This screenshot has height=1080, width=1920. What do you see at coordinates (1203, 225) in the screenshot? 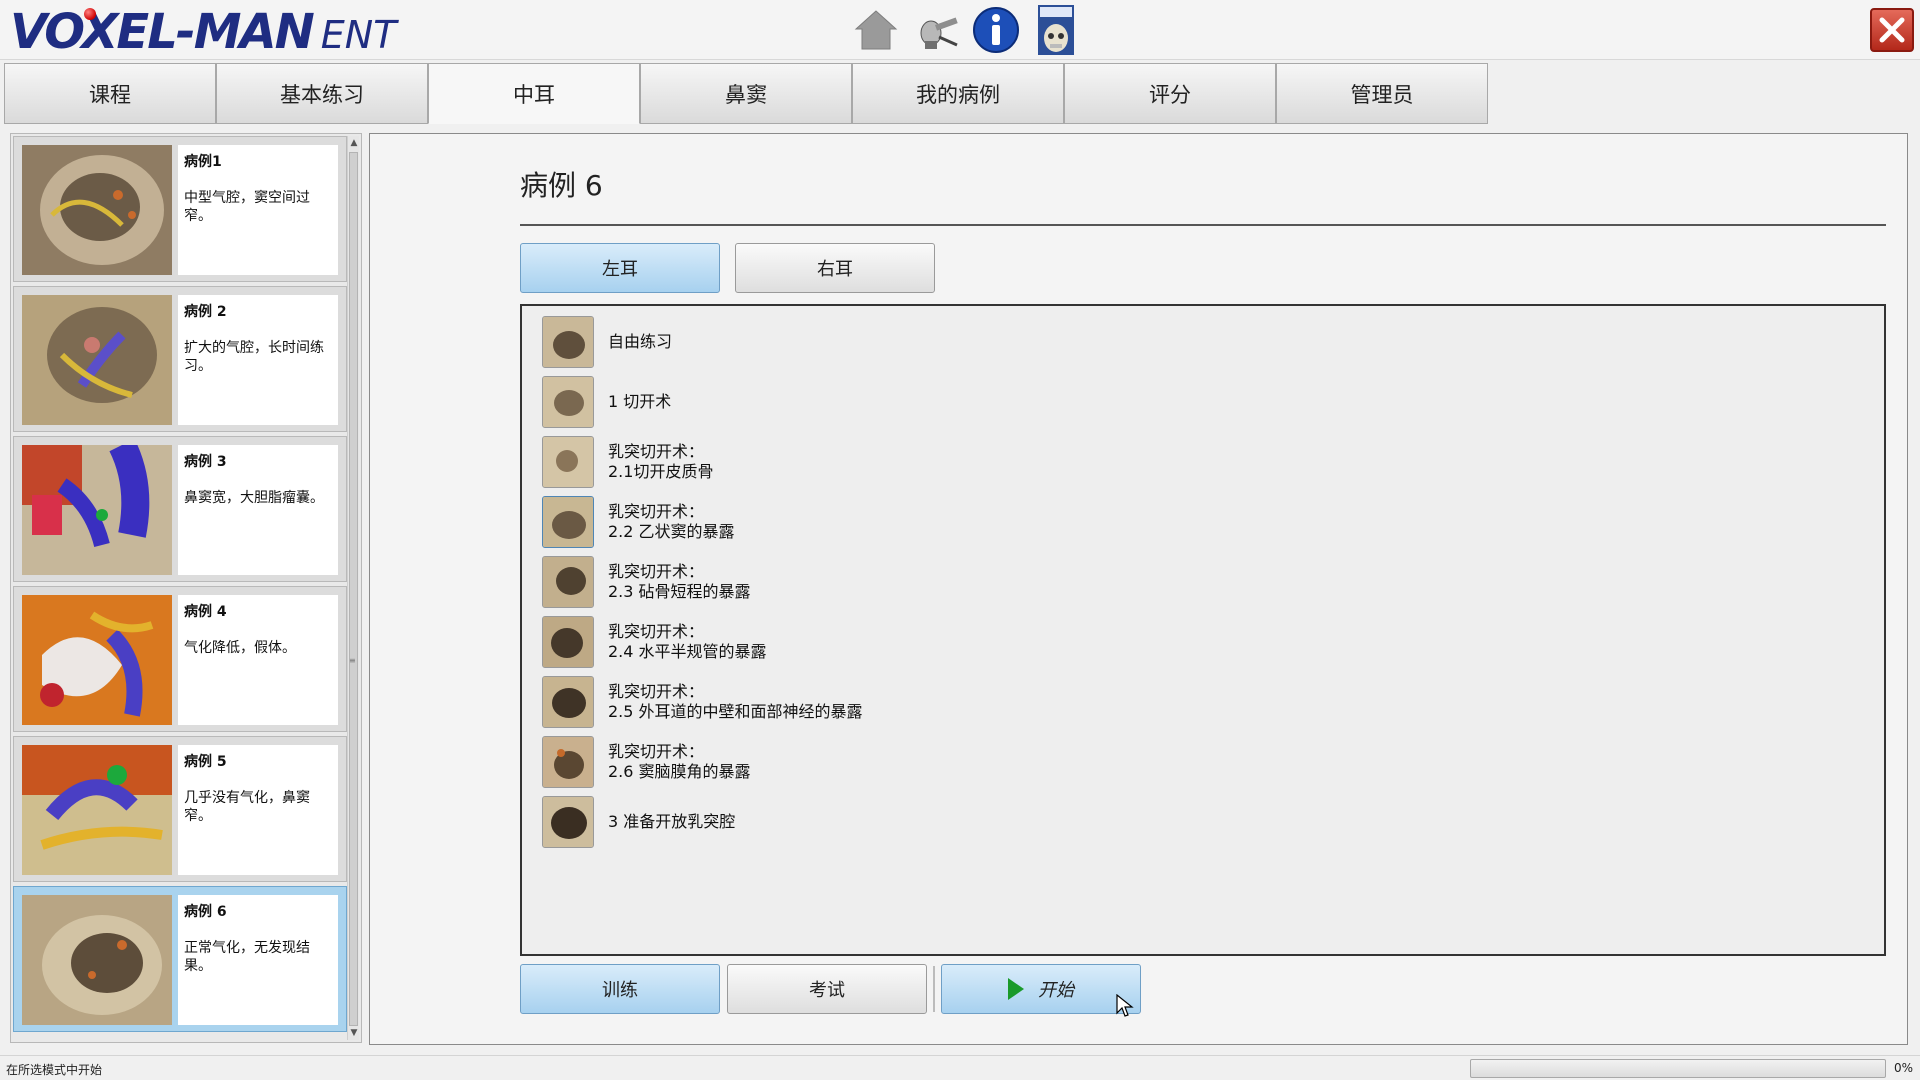
I see `title-divider` at bounding box center [1203, 225].